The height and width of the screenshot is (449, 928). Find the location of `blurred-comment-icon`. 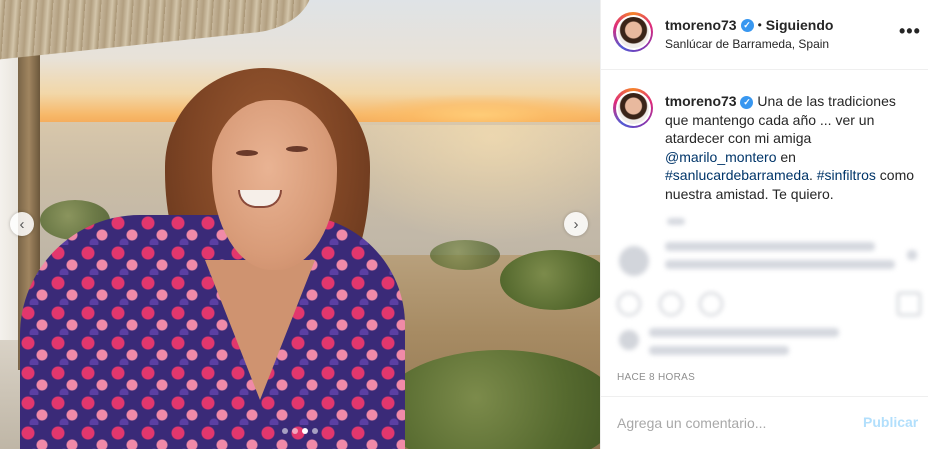

blurred-comment-icon is located at coordinates (671, 304).